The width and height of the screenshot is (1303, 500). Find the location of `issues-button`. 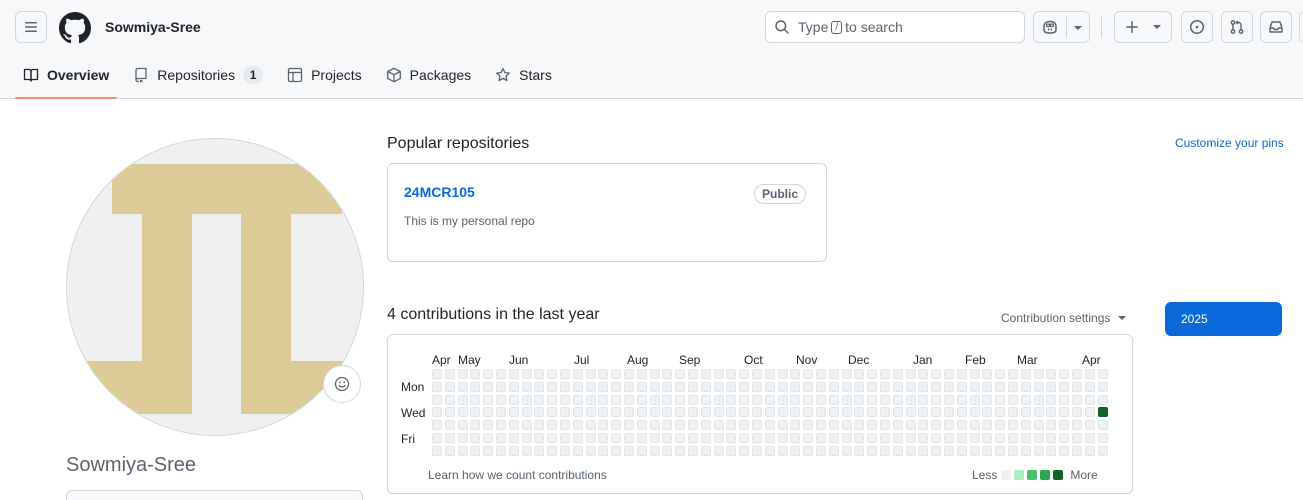

issues-button is located at coordinates (1197, 27).